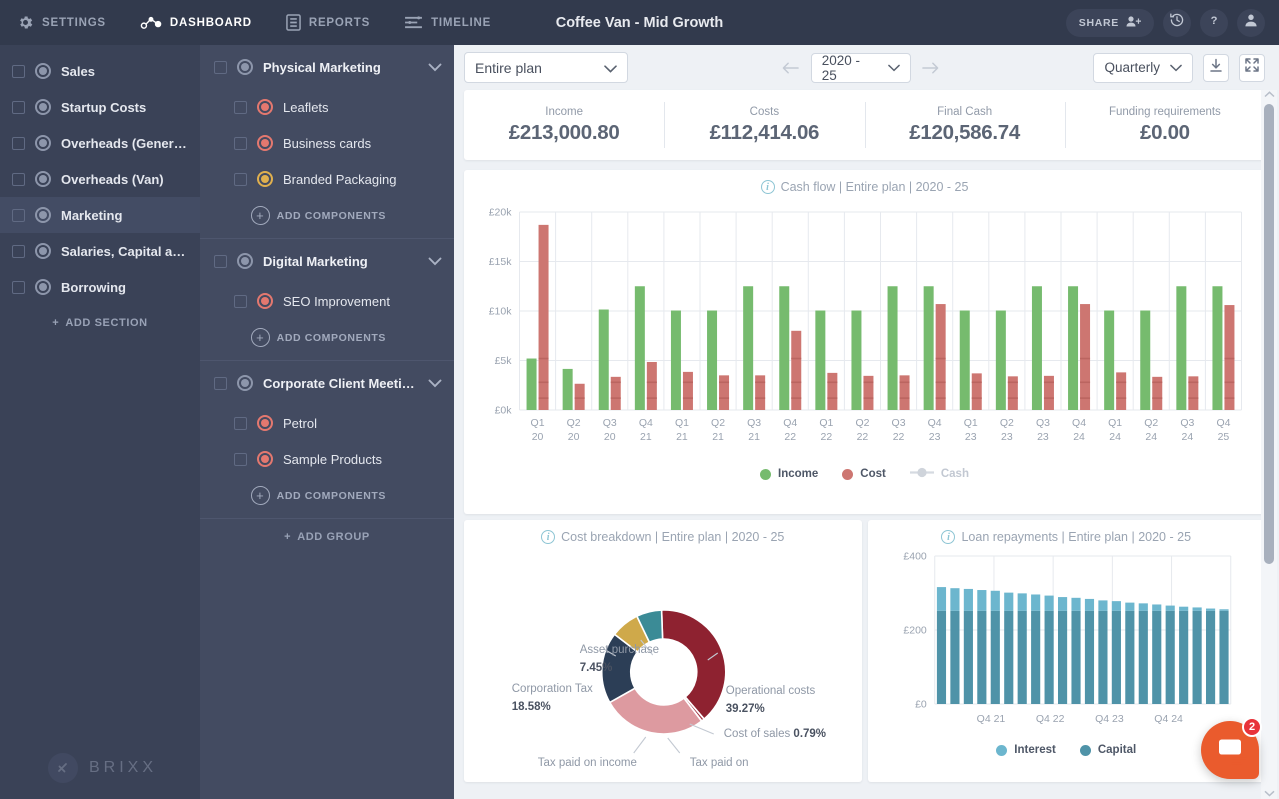  What do you see at coordinates (1002, 750) in the screenshot?
I see `legend-swatch` at bounding box center [1002, 750].